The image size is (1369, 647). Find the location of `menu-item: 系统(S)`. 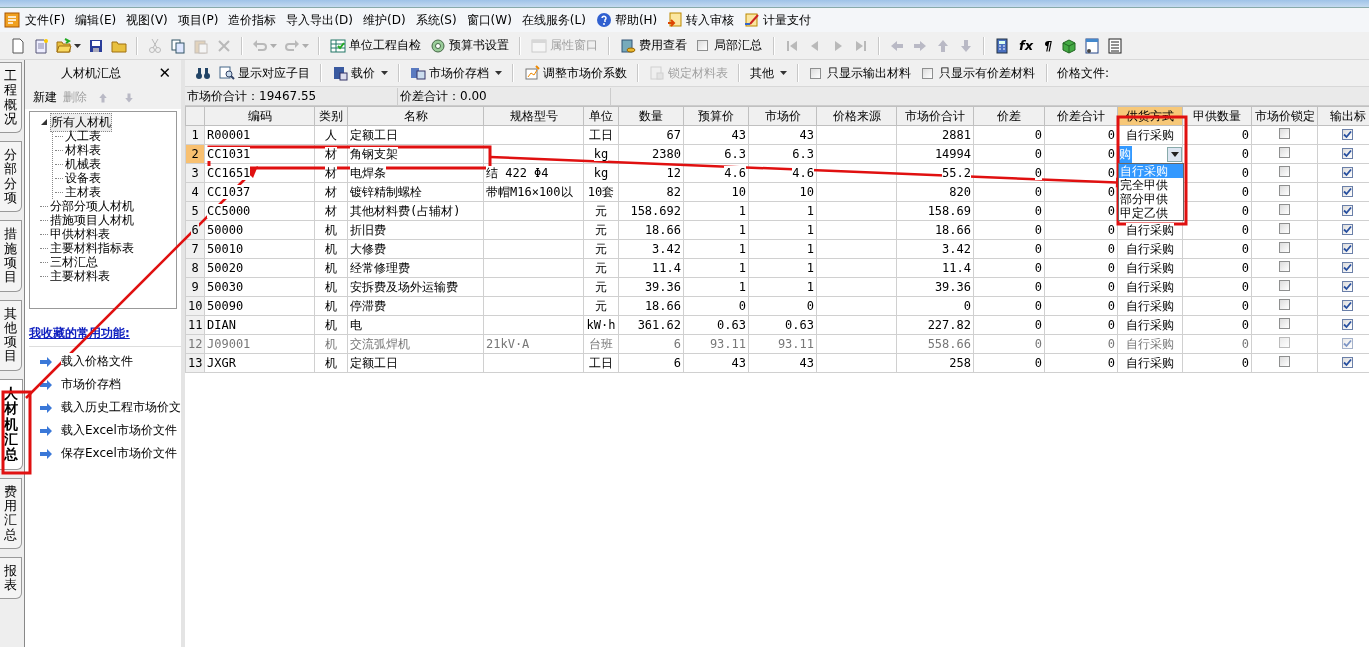

menu-item: 系统(S) is located at coordinates (436, 20).